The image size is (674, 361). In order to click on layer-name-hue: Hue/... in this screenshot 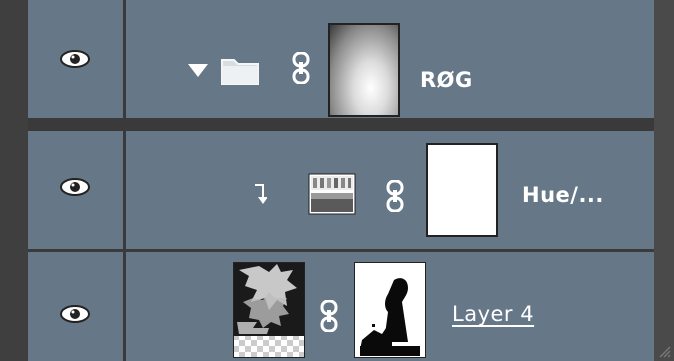, I will do `click(563, 195)`.